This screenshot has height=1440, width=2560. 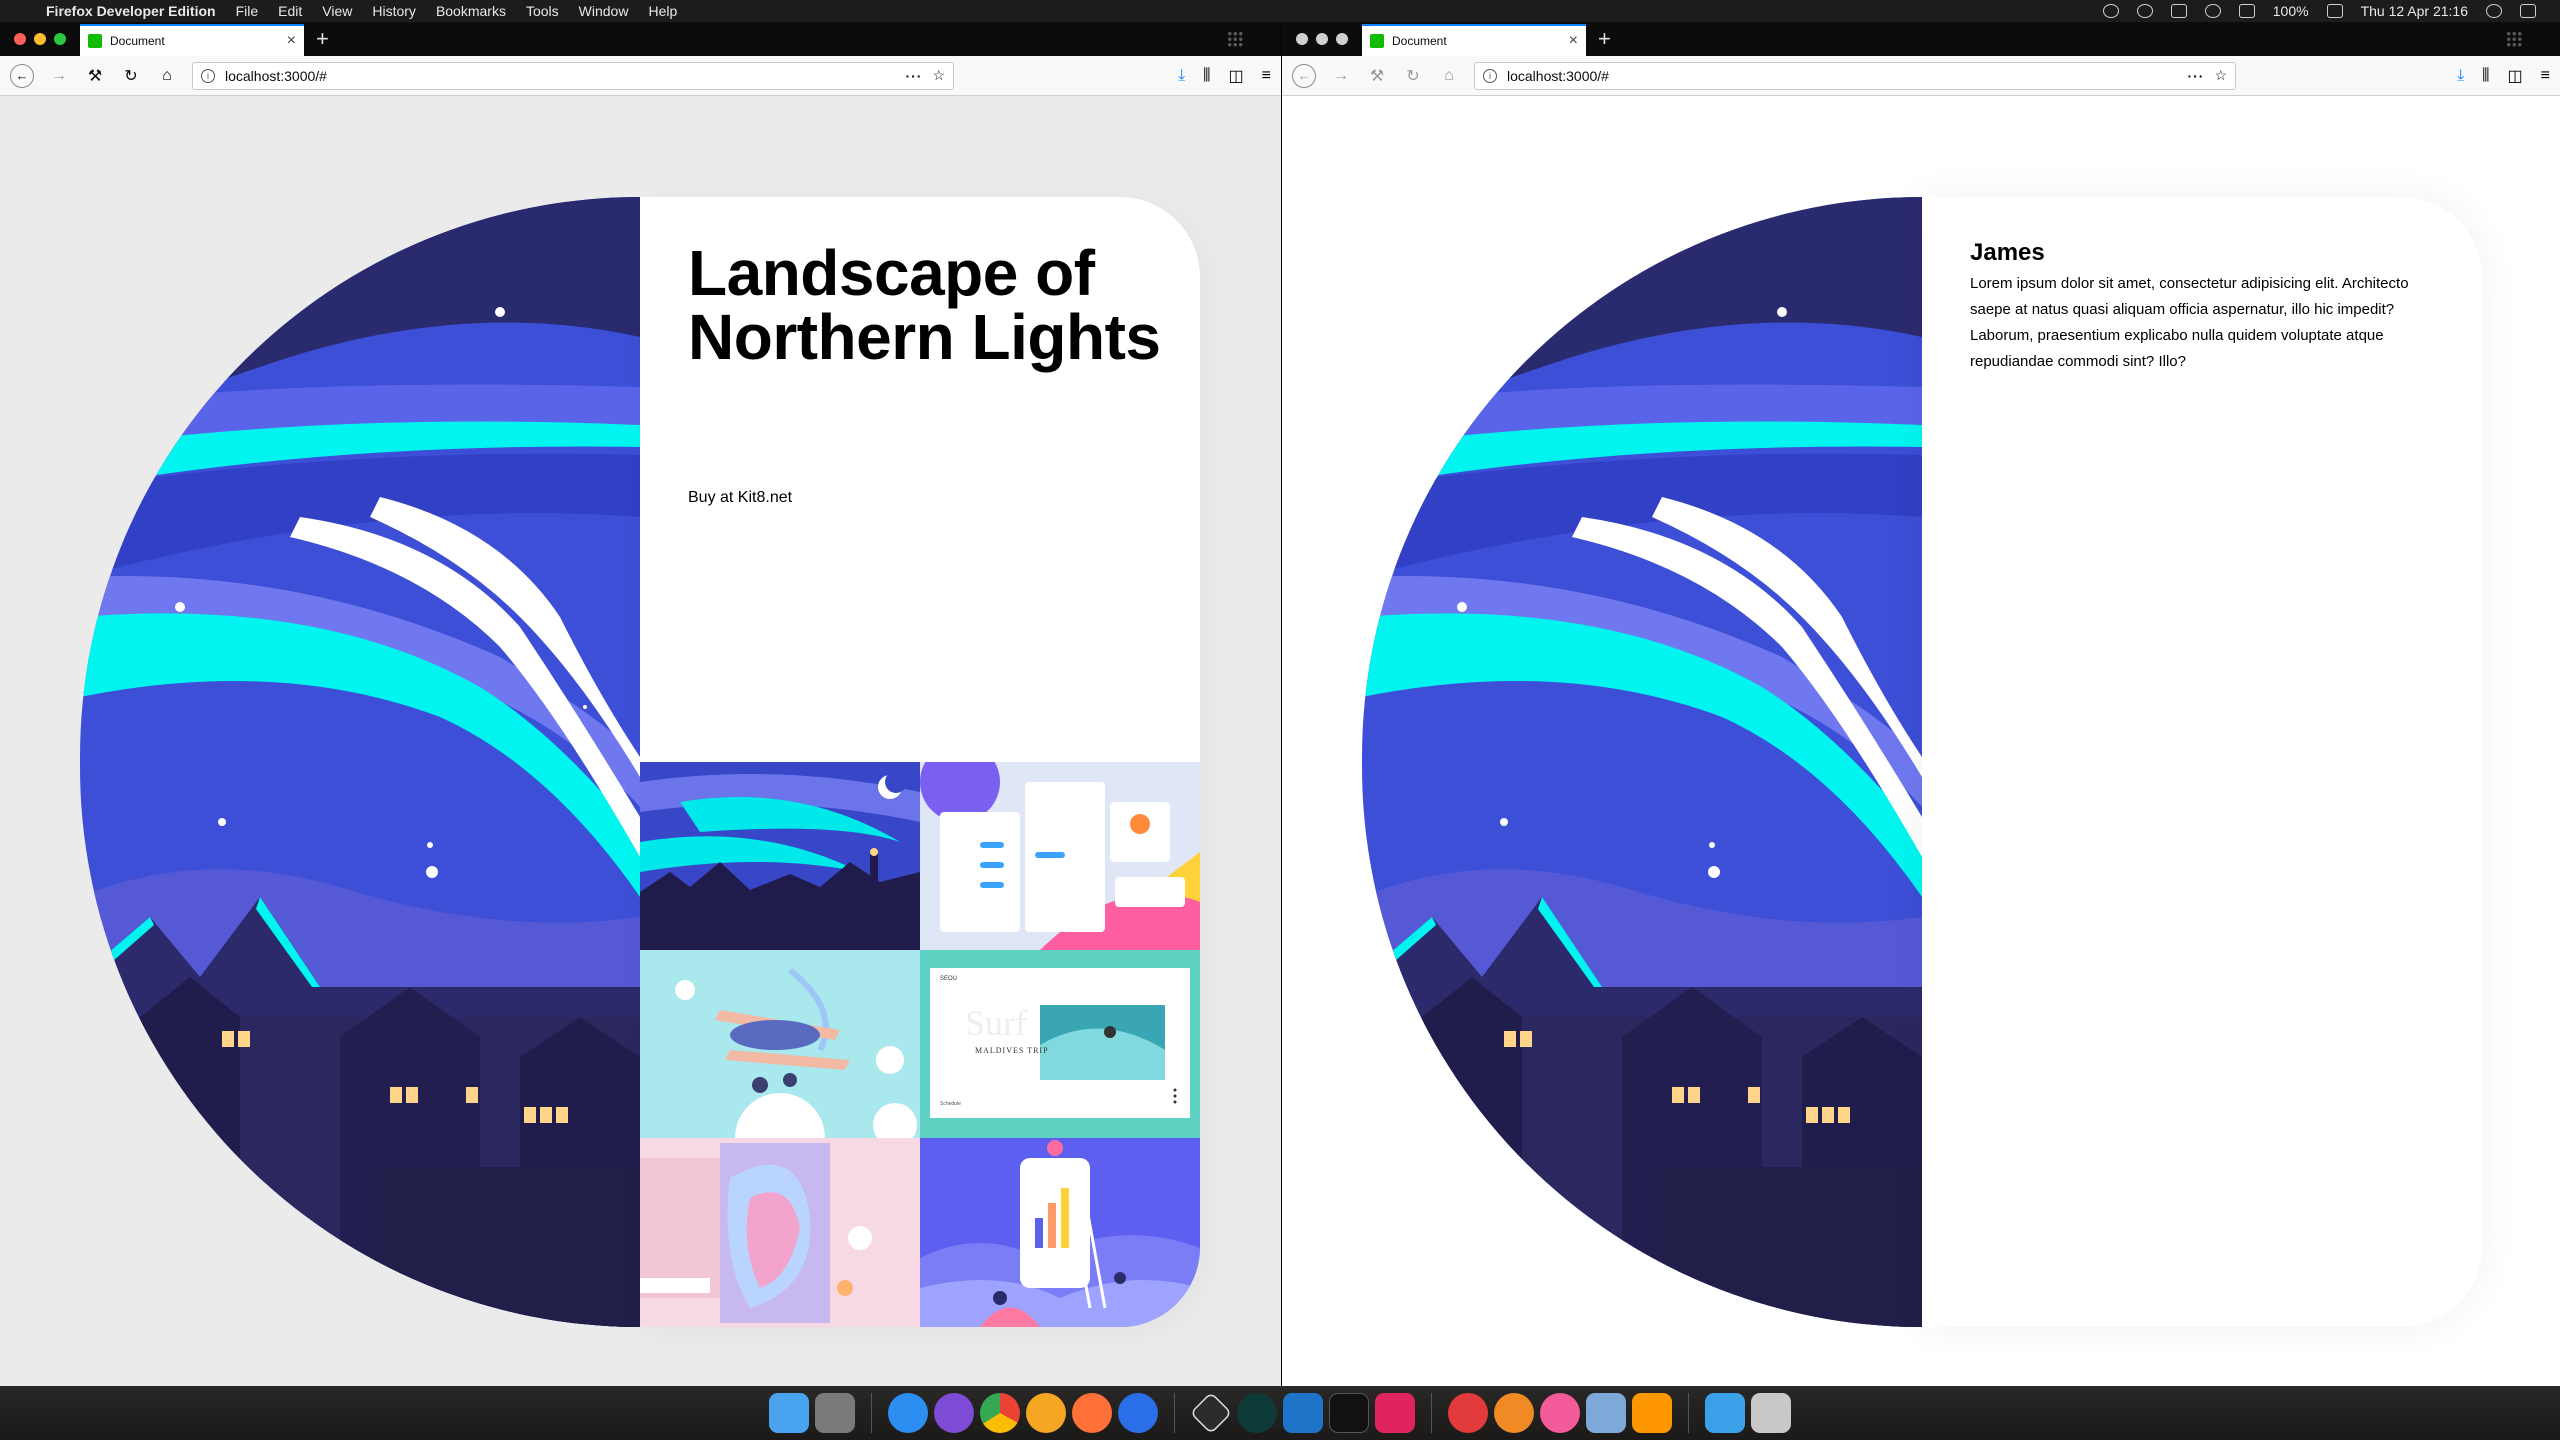 What do you see at coordinates (908, 1413) in the screenshot?
I see `safari-icon` at bounding box center [908, 1413].